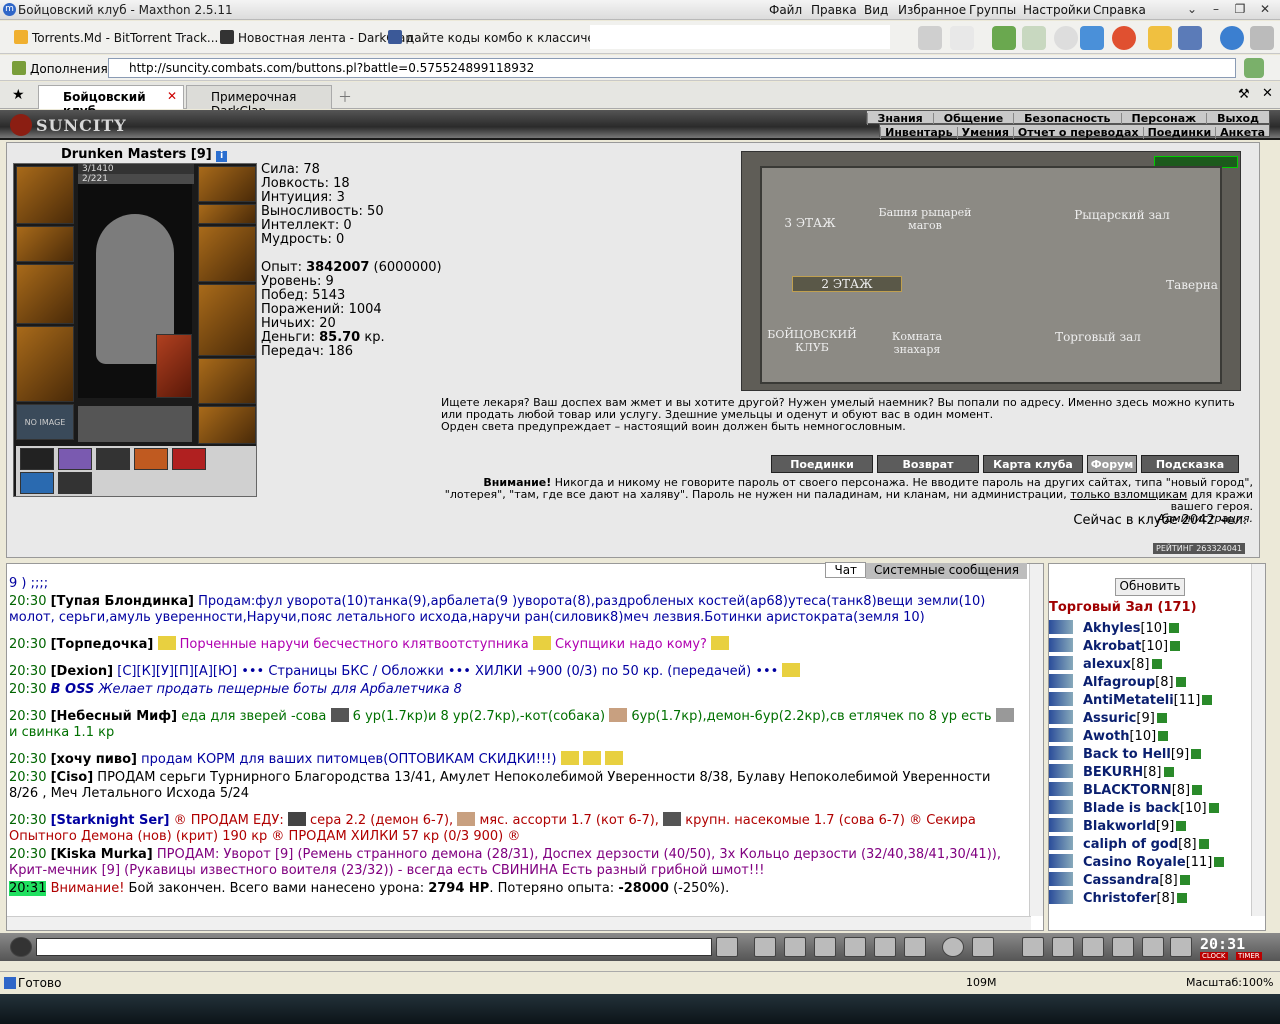  I want to click on player-nick: Blade is back, so click(1131, 808).